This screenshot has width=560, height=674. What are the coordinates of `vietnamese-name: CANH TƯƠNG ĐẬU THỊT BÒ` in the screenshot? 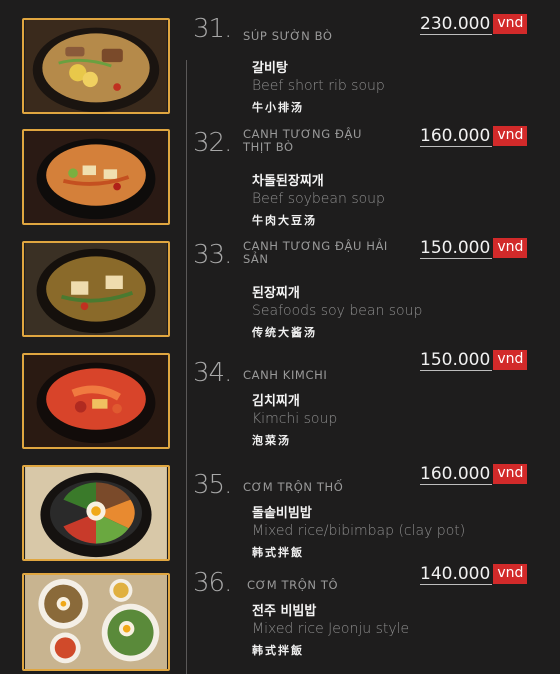 It's located at (302, 140).